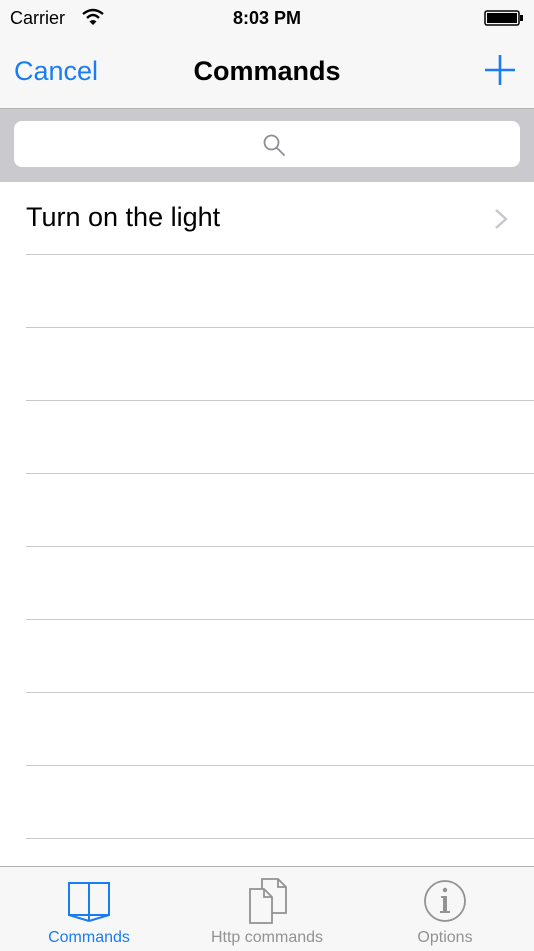 Image resolution: width=534 pixels, height=951 pixels. I want to click on tab-label: Commands, so click(89, 937).